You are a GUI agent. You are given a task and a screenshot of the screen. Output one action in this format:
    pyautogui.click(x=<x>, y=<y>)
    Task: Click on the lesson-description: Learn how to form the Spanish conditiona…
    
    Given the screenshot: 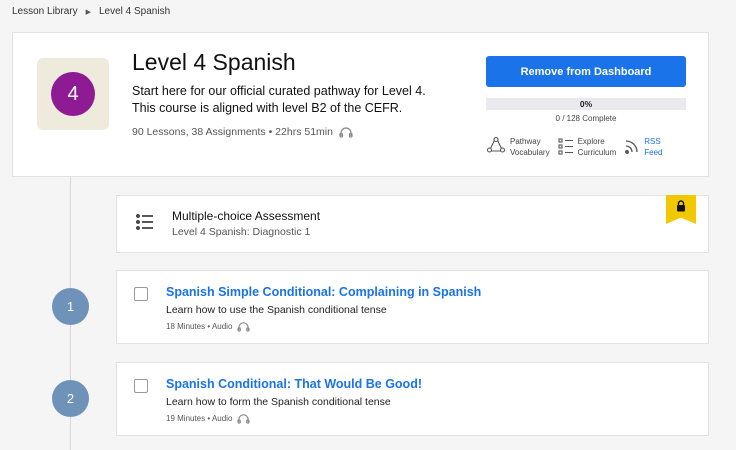 What is the action you would take?
    pyautogui.click(x=278, y=402)
    